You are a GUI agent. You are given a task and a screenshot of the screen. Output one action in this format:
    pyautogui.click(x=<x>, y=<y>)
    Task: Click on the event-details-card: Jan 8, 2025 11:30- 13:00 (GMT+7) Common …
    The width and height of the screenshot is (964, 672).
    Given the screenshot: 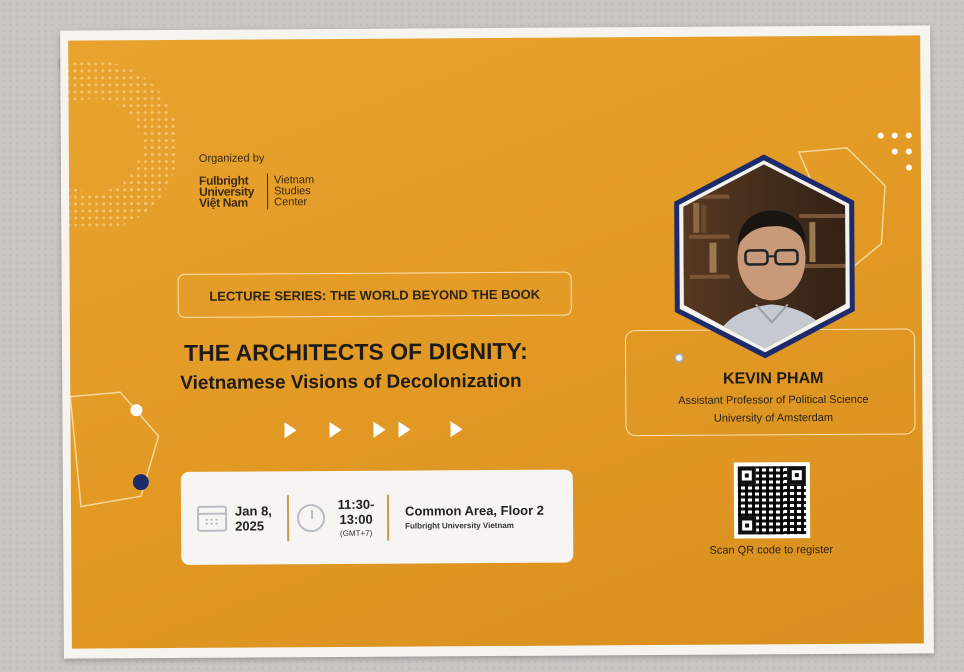 What is the action you would take?
    pyautogui.click(x=377, y=517)
    